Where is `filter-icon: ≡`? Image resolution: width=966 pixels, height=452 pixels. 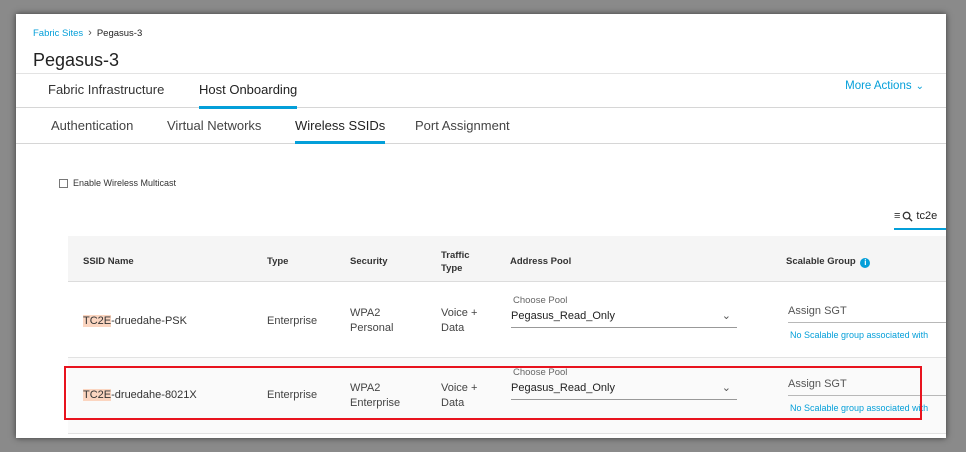
filter-icon: ≡ is located at coordinates (897, 216).